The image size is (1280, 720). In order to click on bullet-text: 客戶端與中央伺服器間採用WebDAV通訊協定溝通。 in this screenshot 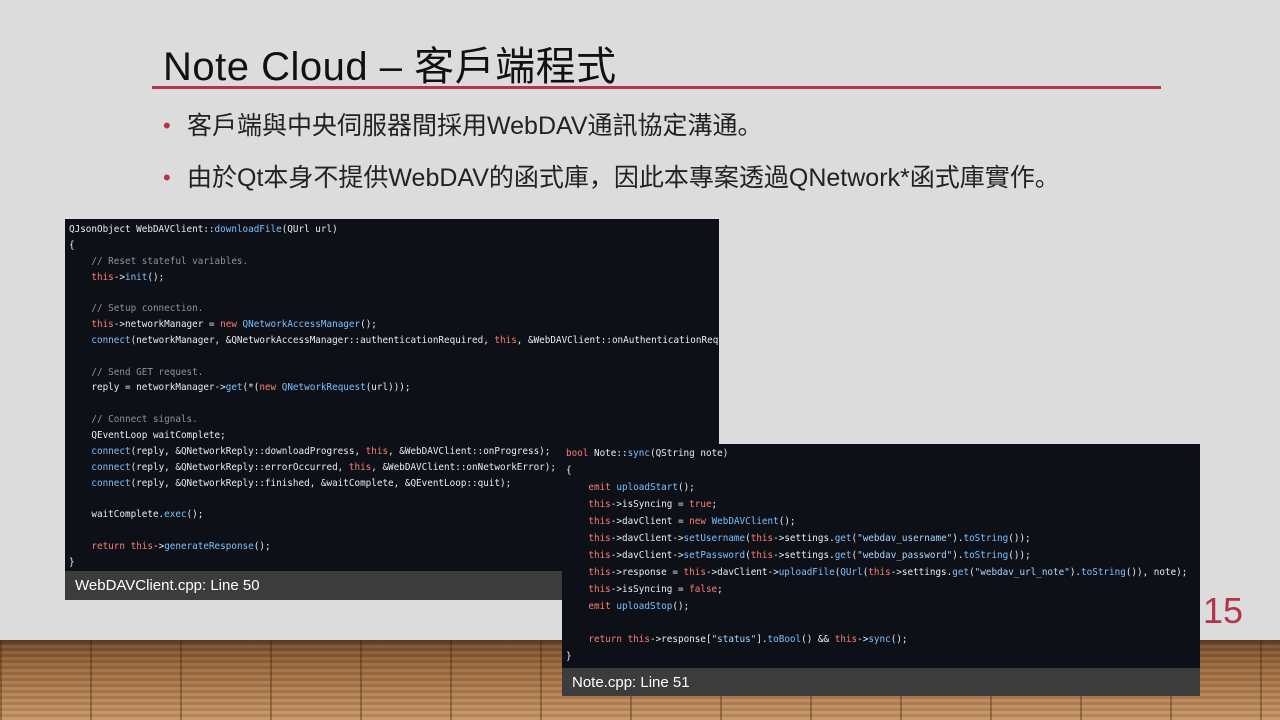, I will do `click(475, 126)`.